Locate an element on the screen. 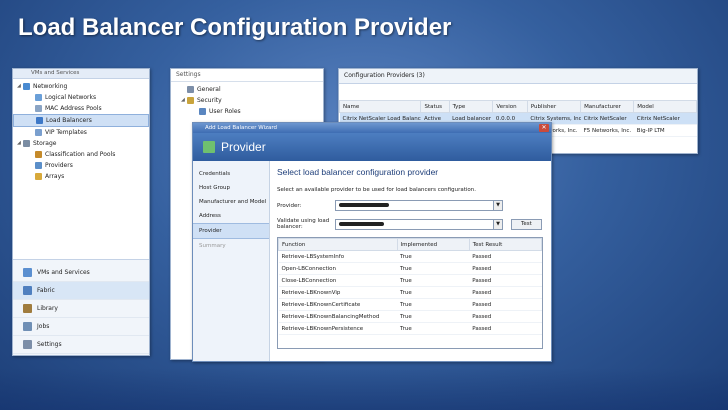 The height and width of the screenshot is (410, 728). validate-lb-dropdown: ▼ is located at coordinates (419, 224).